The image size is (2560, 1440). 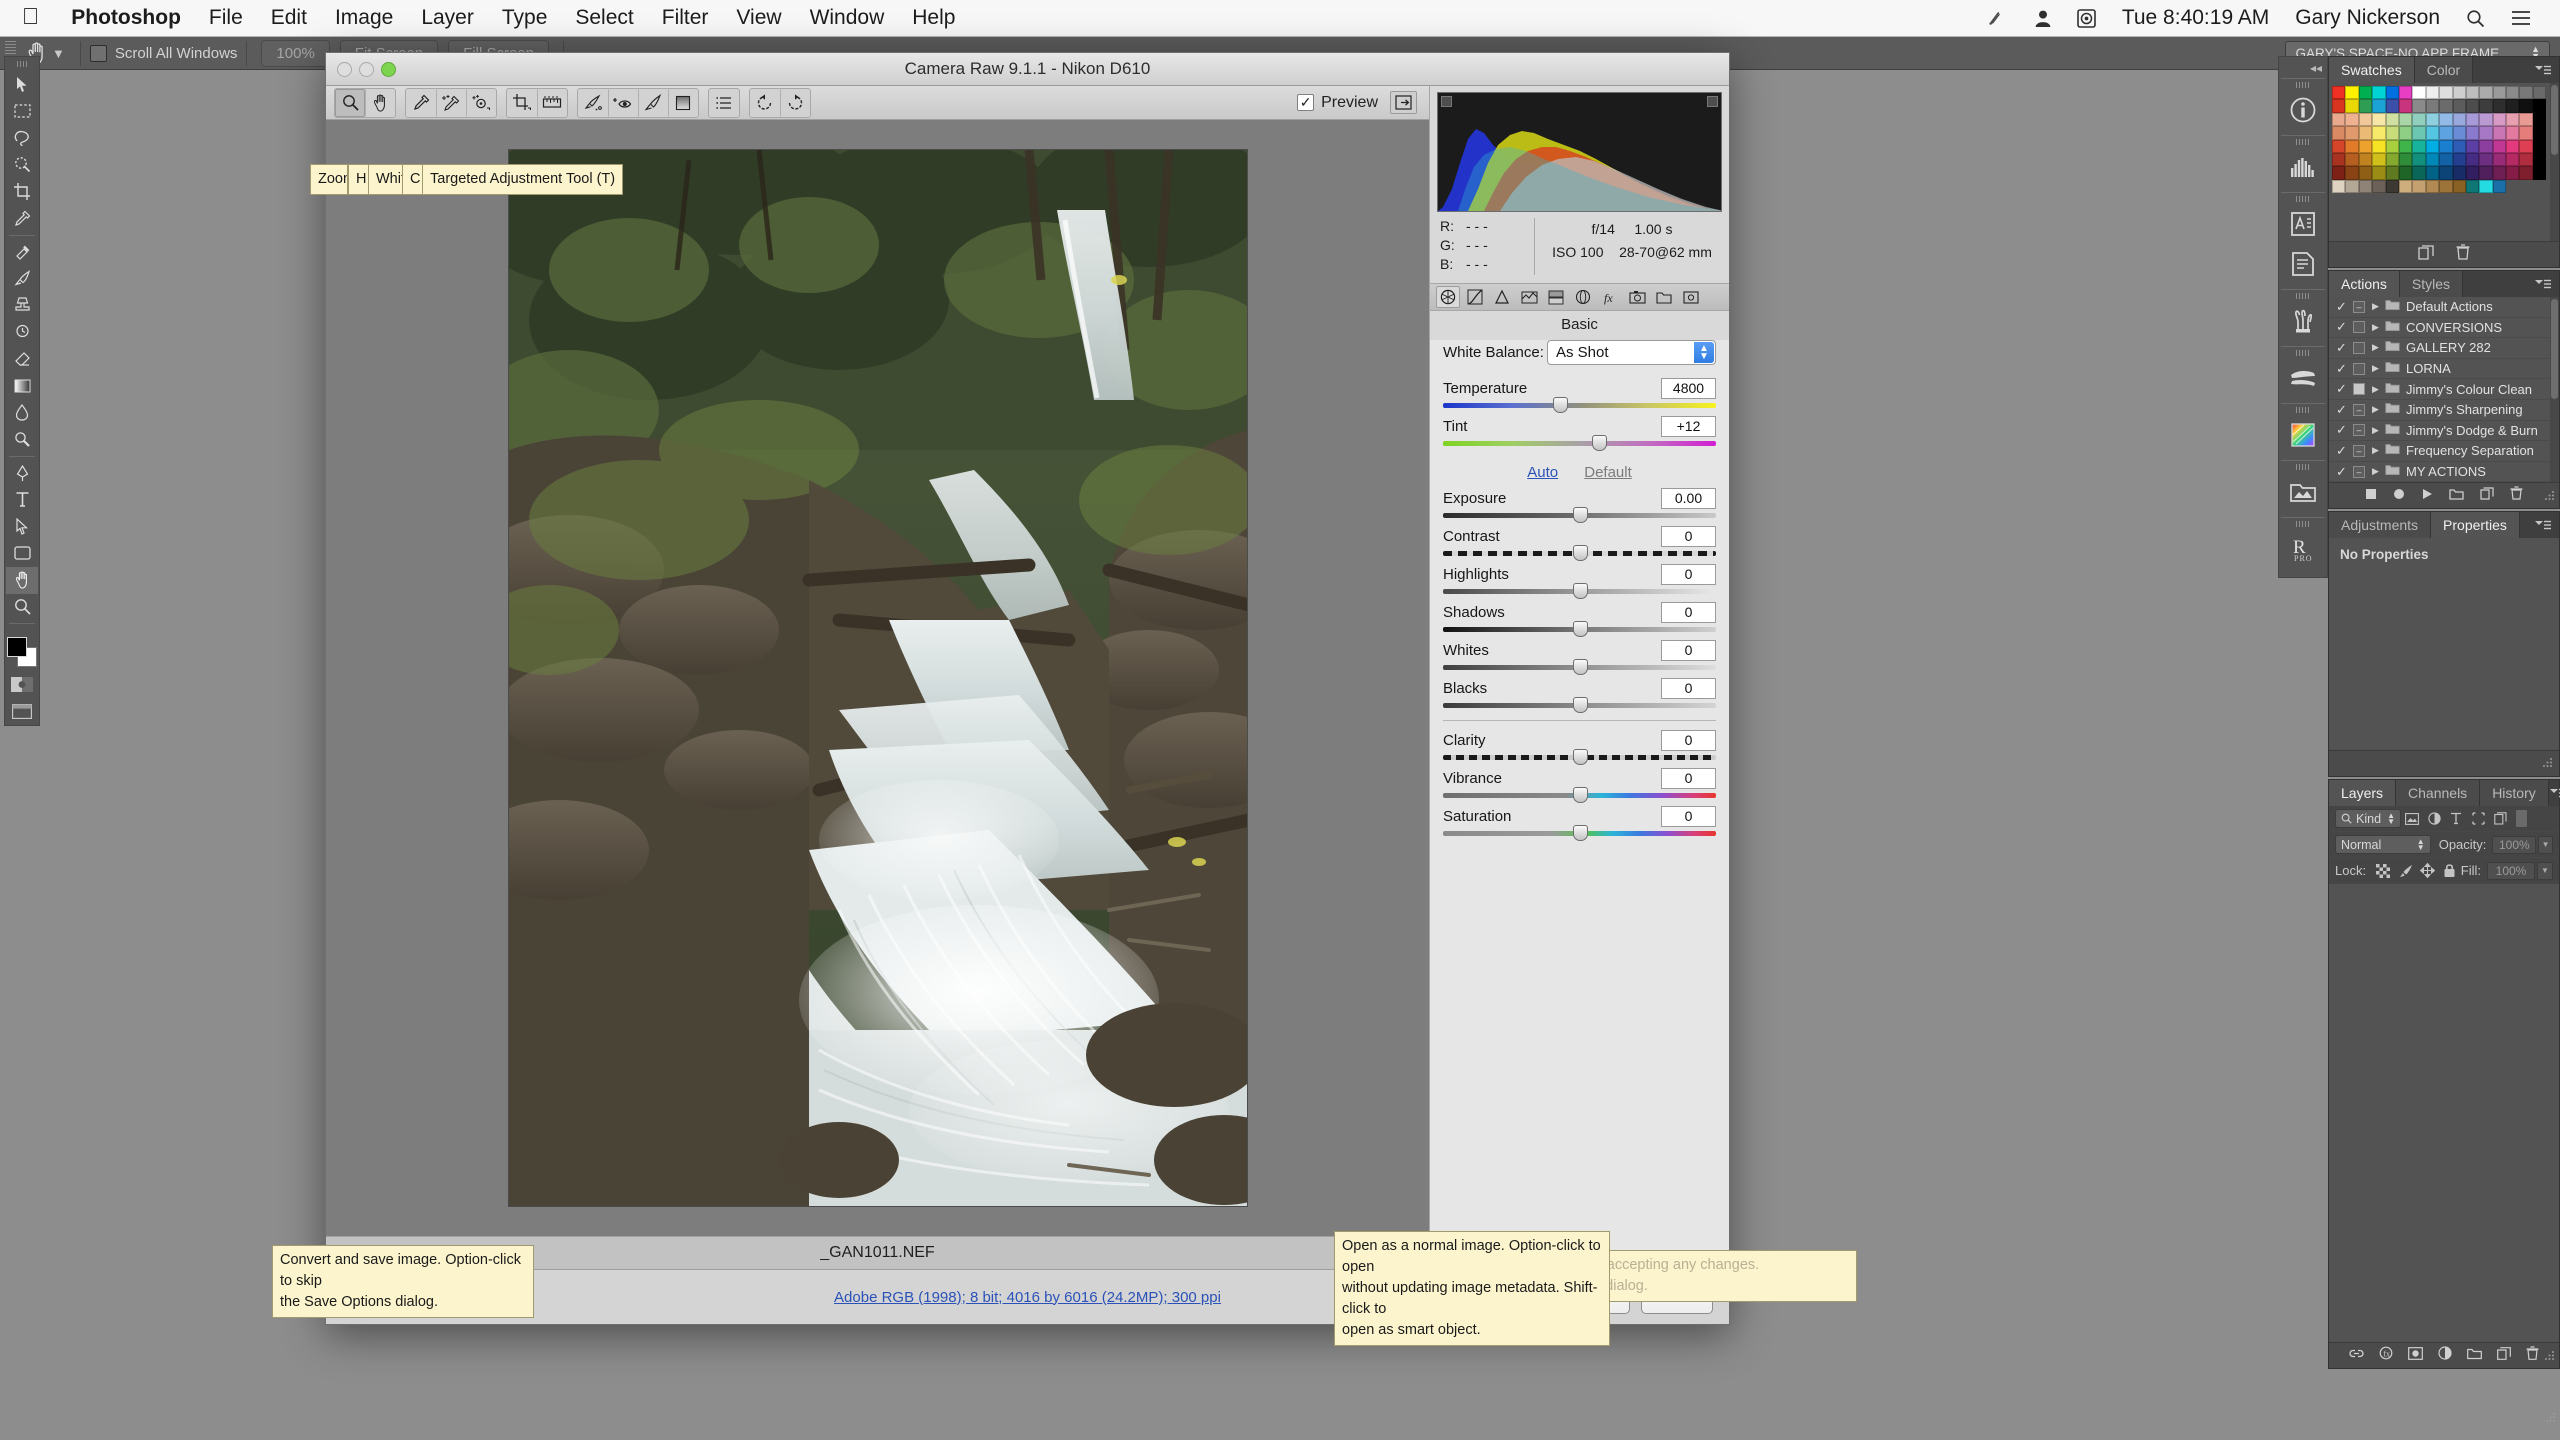 What do you see at coordinates (2456, 818) in the screenshot?
I see `type-filter-icon` at bounding box center [2456, 818].